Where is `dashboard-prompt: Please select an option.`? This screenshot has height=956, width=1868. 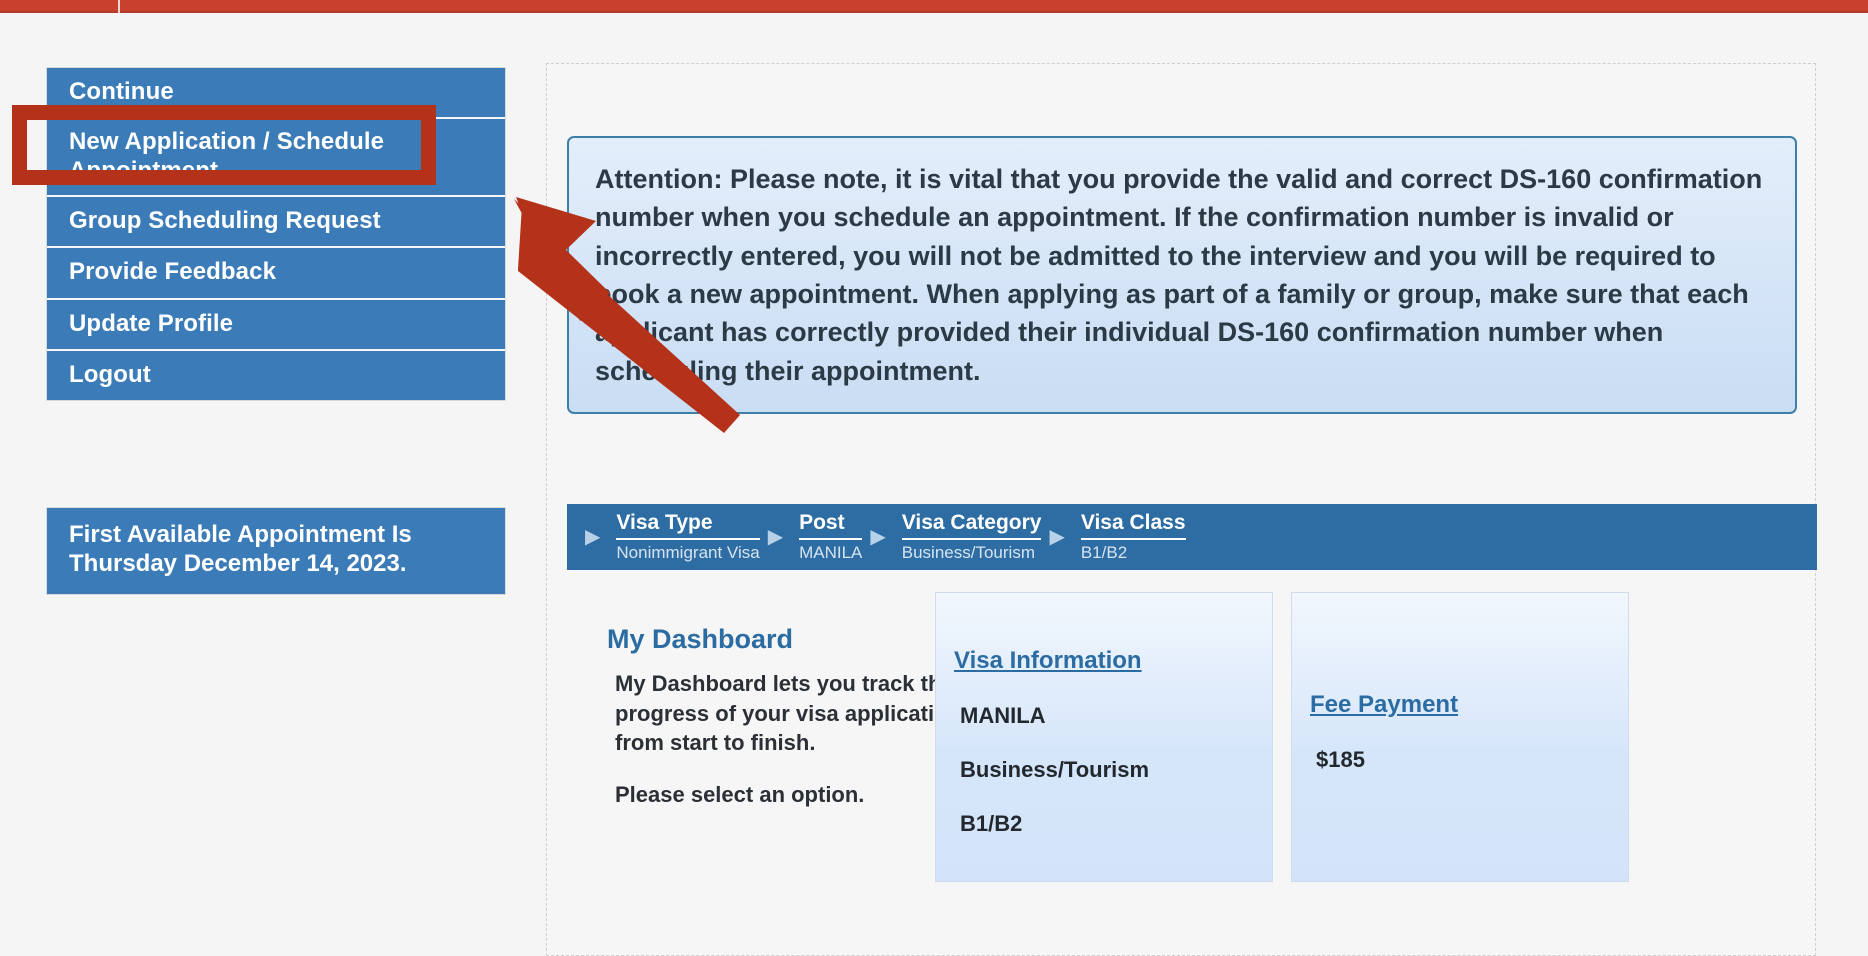
dashboard-prompt: Please select an option. is located at coordinates (740, 795).